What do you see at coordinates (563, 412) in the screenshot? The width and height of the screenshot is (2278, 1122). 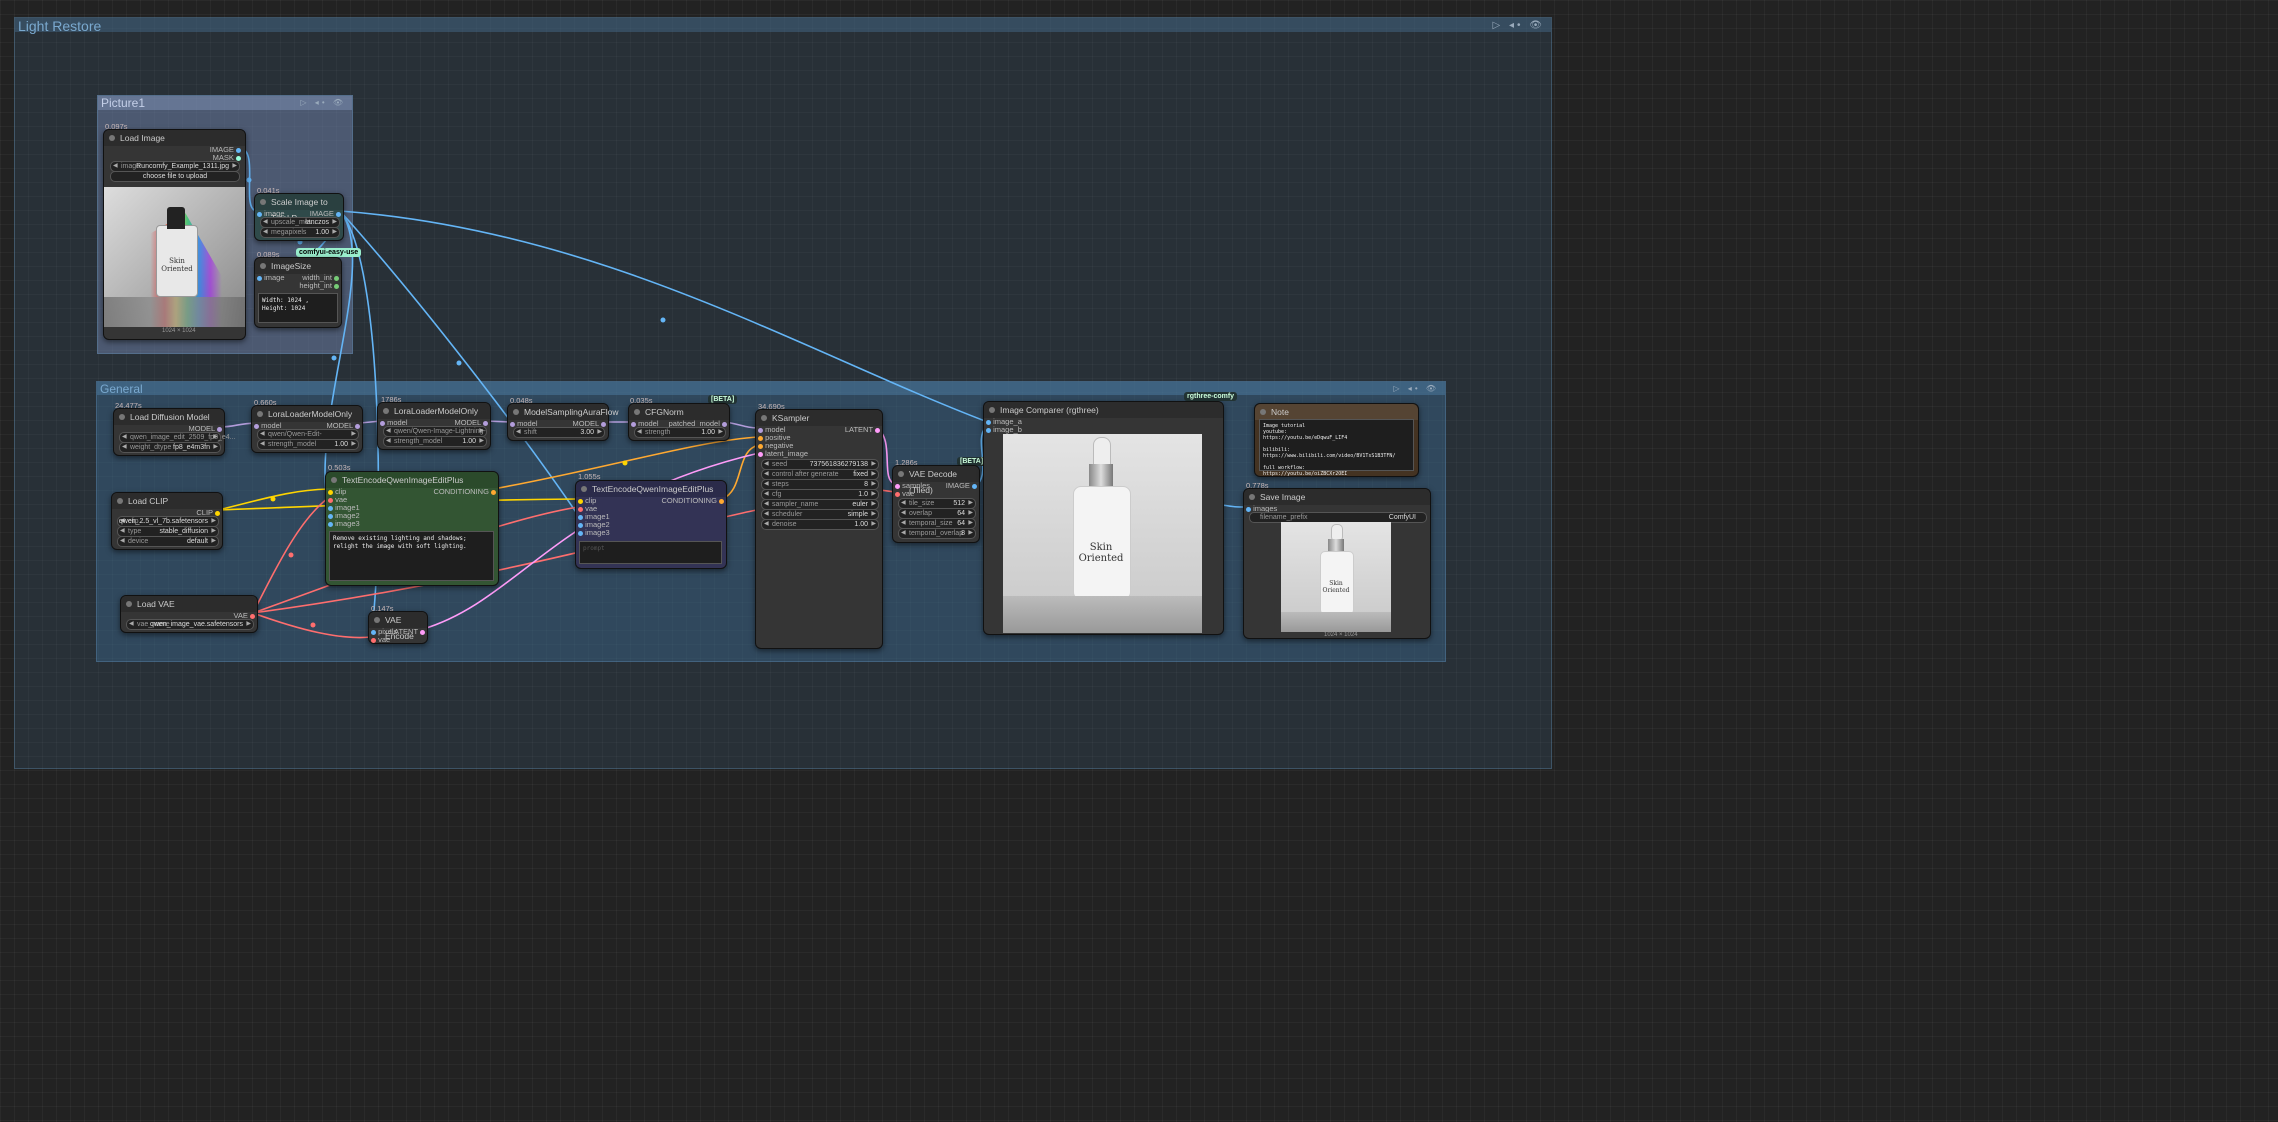 I see `model-sampling-title: ModelSamplingAuraFlow` at bounding box center [563, 412].